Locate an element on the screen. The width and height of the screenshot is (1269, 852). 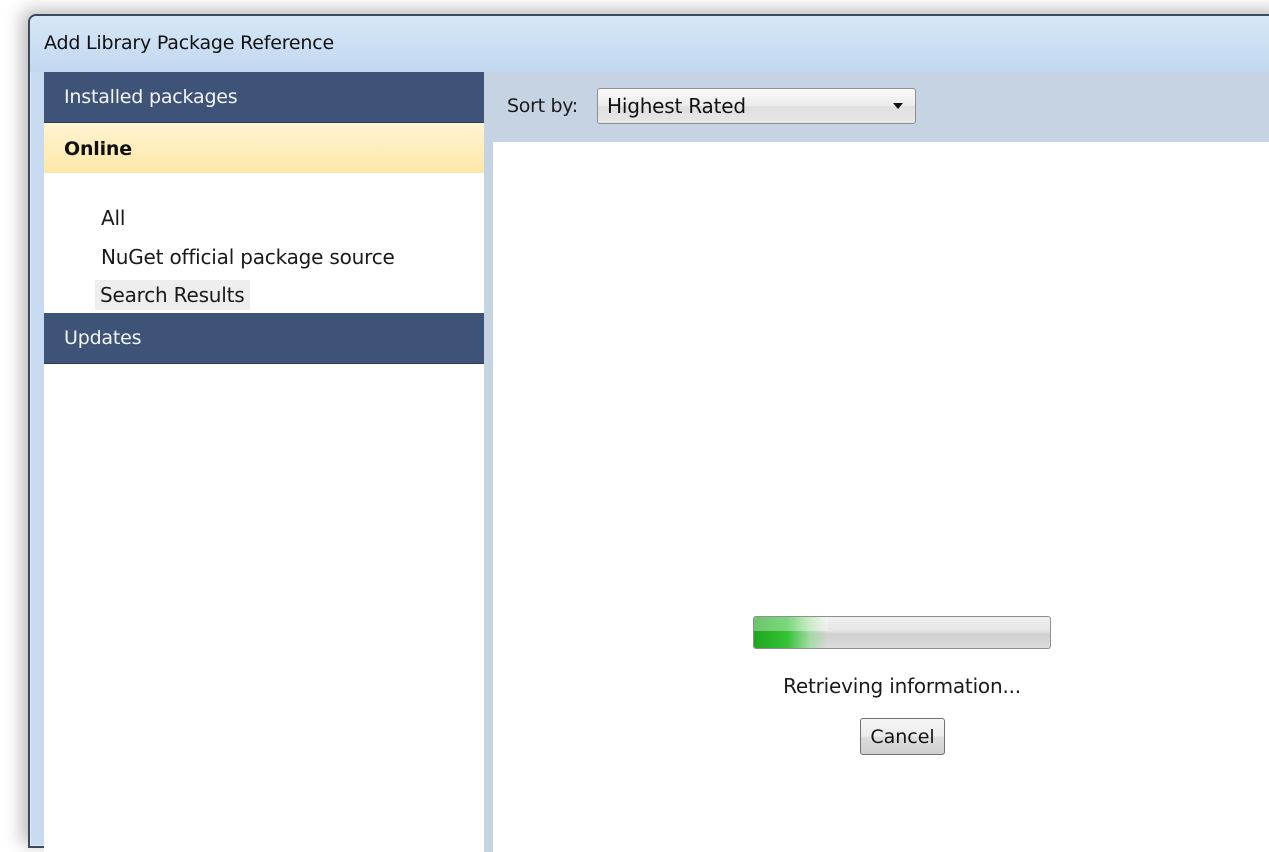
sort-by-selected-value: Highest Rated is located at coordinates (676, 106).